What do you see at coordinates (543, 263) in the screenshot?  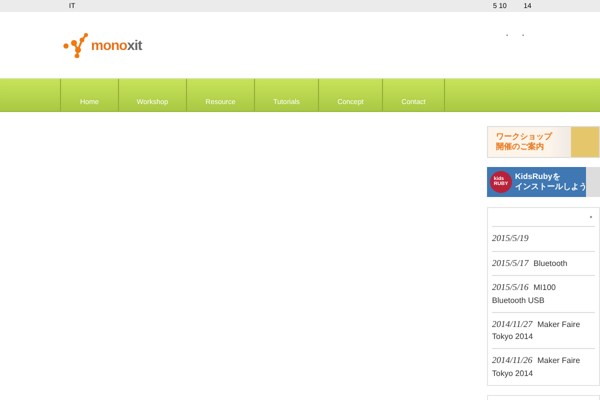 I see `post-link: 2015/5/17 Bluetooth` at bounding box center [543, 263].